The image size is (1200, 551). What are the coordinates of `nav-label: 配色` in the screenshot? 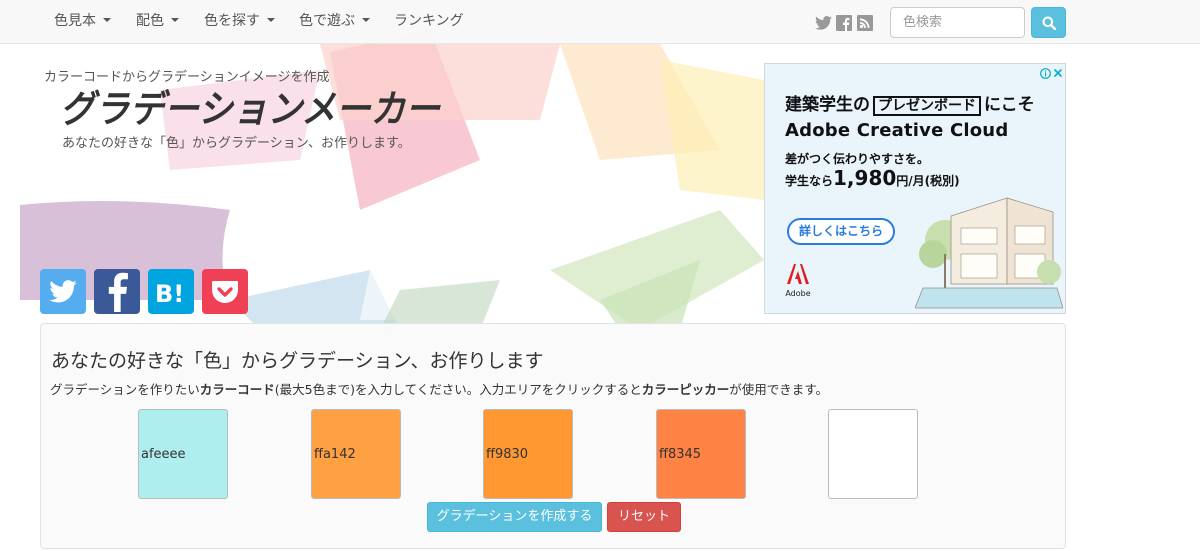 It's located at (150, 21).